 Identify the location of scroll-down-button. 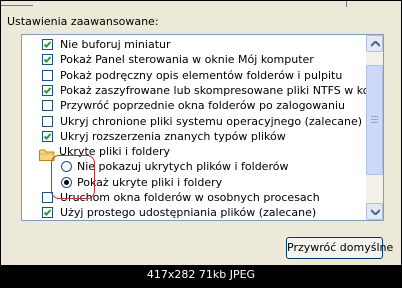
(374, 211).